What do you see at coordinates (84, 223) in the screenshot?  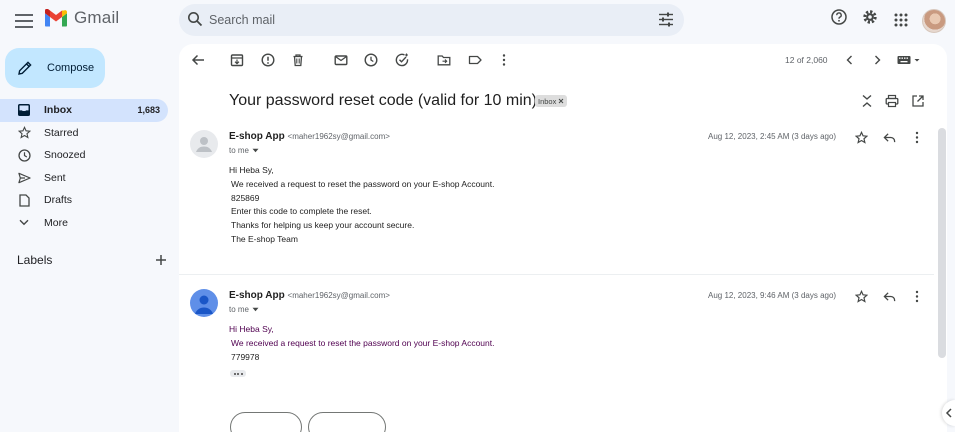 I see `sidebar-item-more: More` at bounding box center [84, 223].